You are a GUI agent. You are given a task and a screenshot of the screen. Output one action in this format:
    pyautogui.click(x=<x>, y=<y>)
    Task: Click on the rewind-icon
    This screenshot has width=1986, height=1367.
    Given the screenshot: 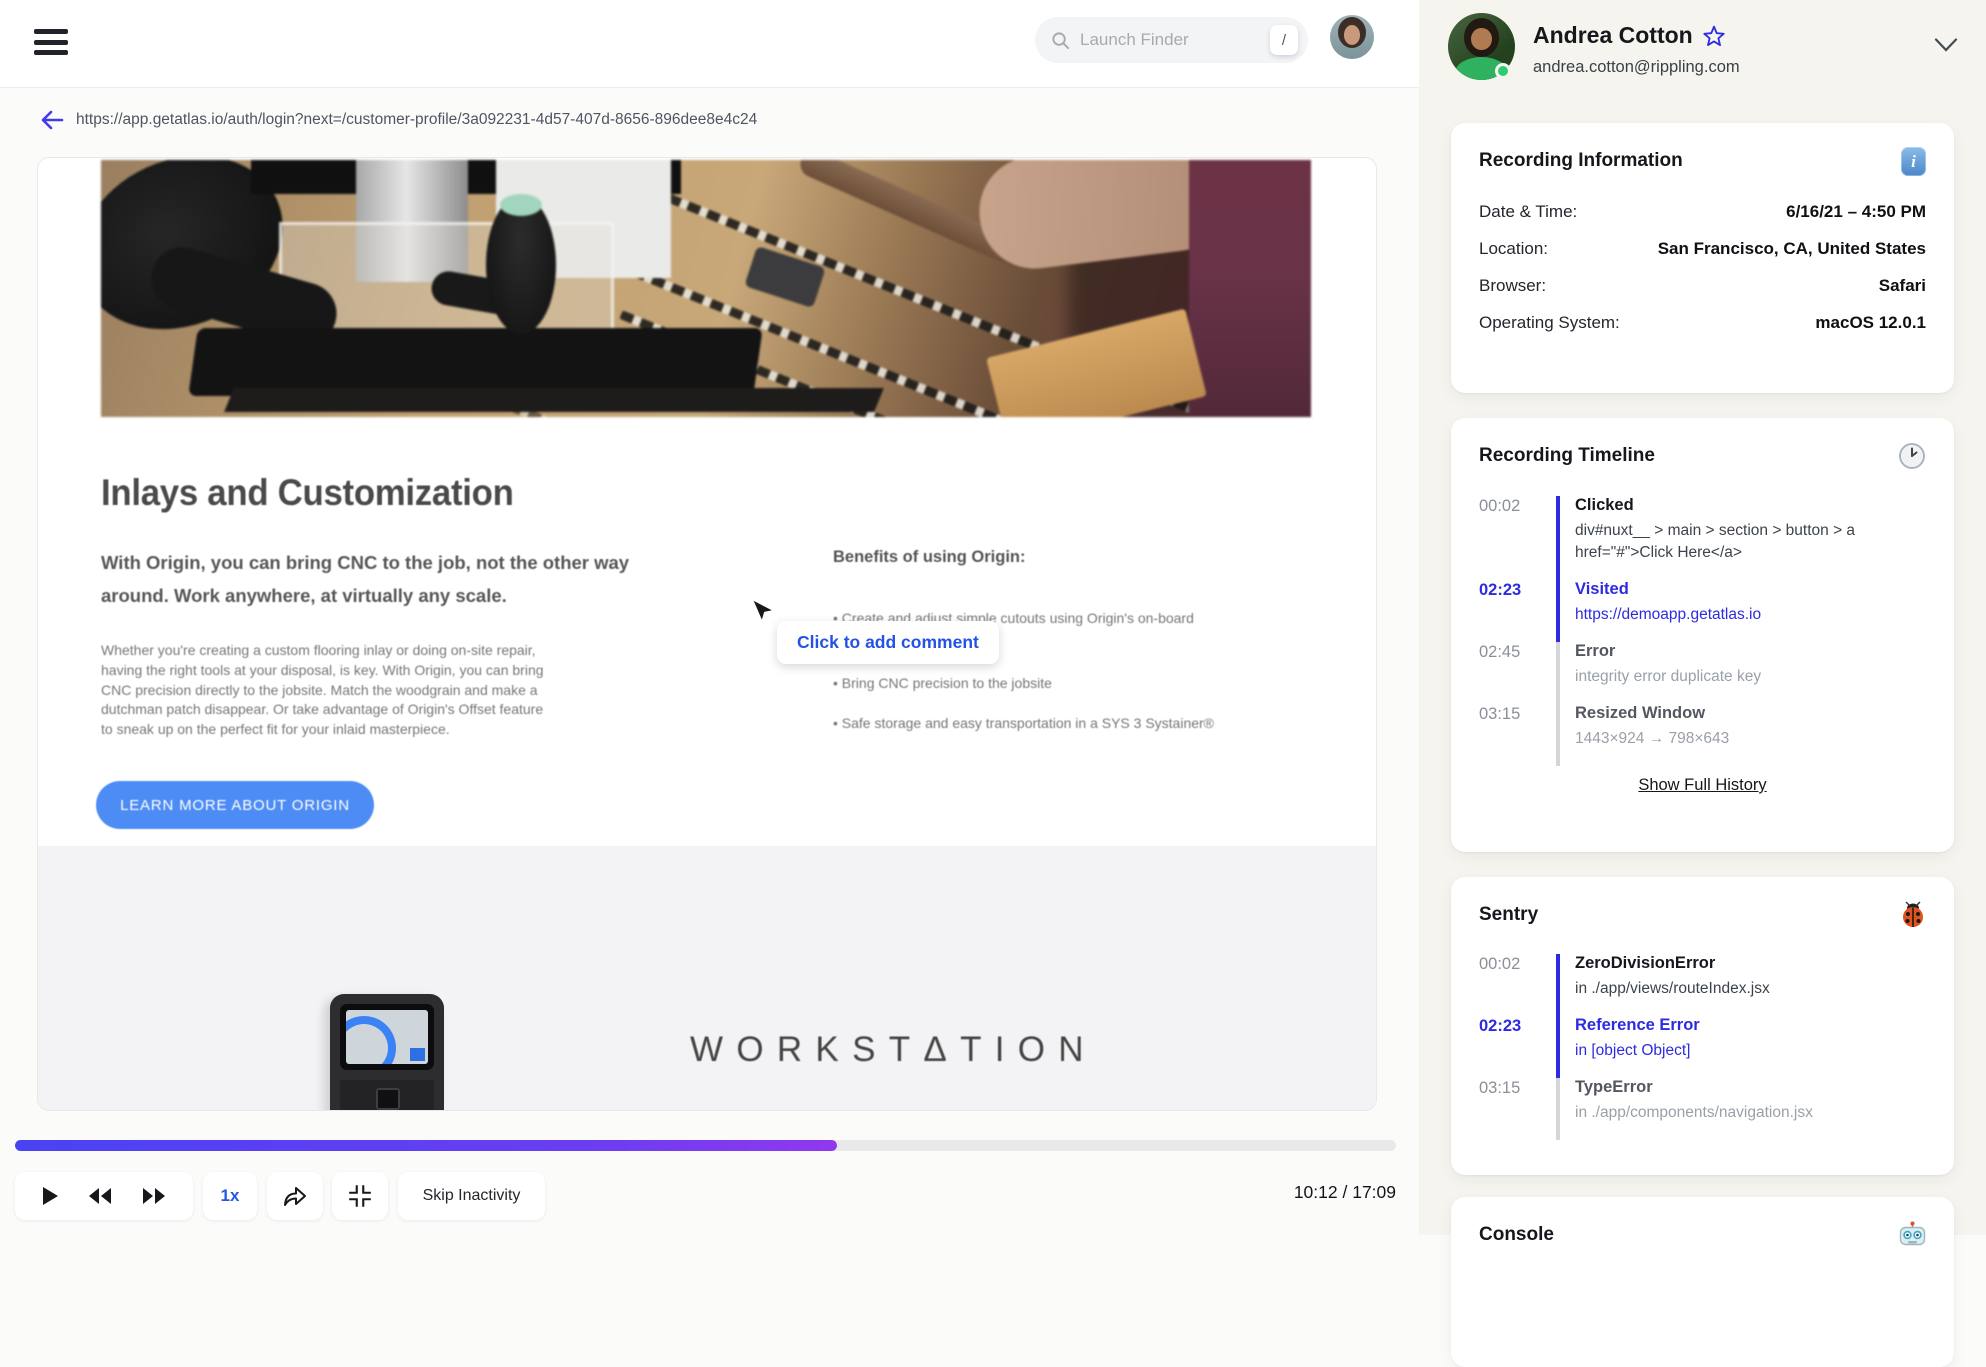 What is the action you would take?
    pyautogui.click(x=100, y=1196)
    